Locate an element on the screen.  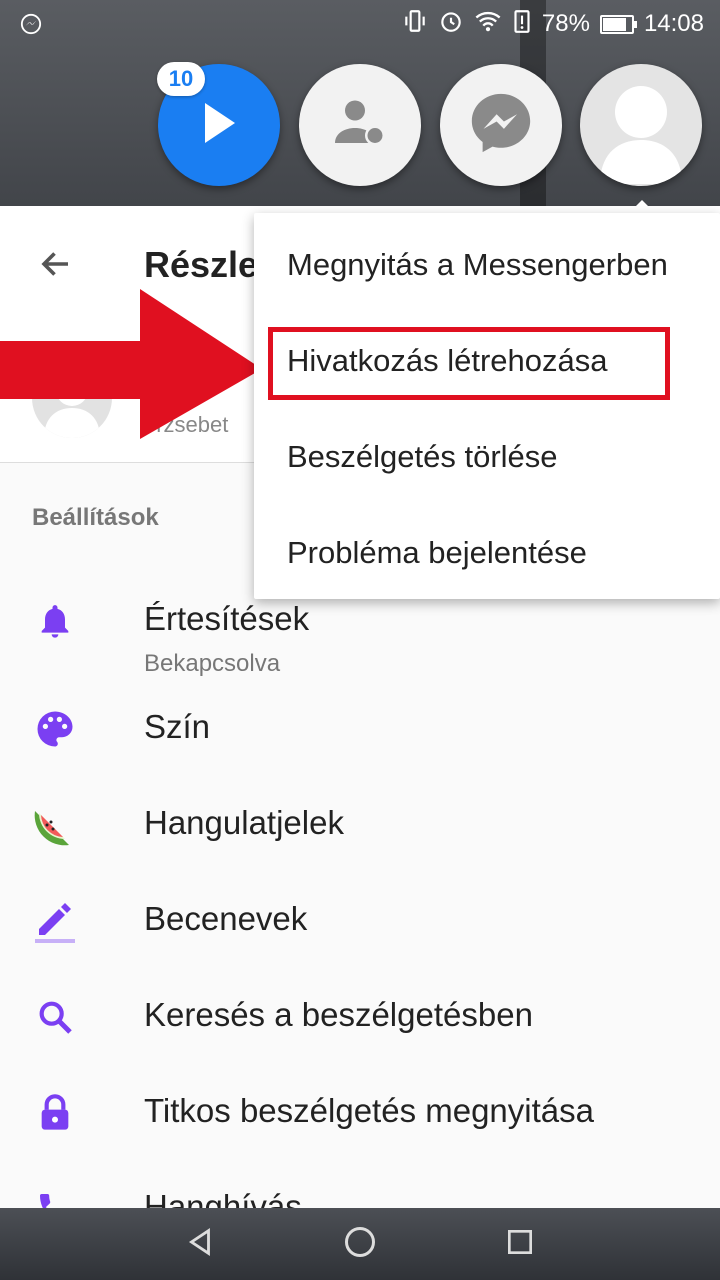
settings-item-emoji: Hangulatjelek is located at coordinates (360, 824).